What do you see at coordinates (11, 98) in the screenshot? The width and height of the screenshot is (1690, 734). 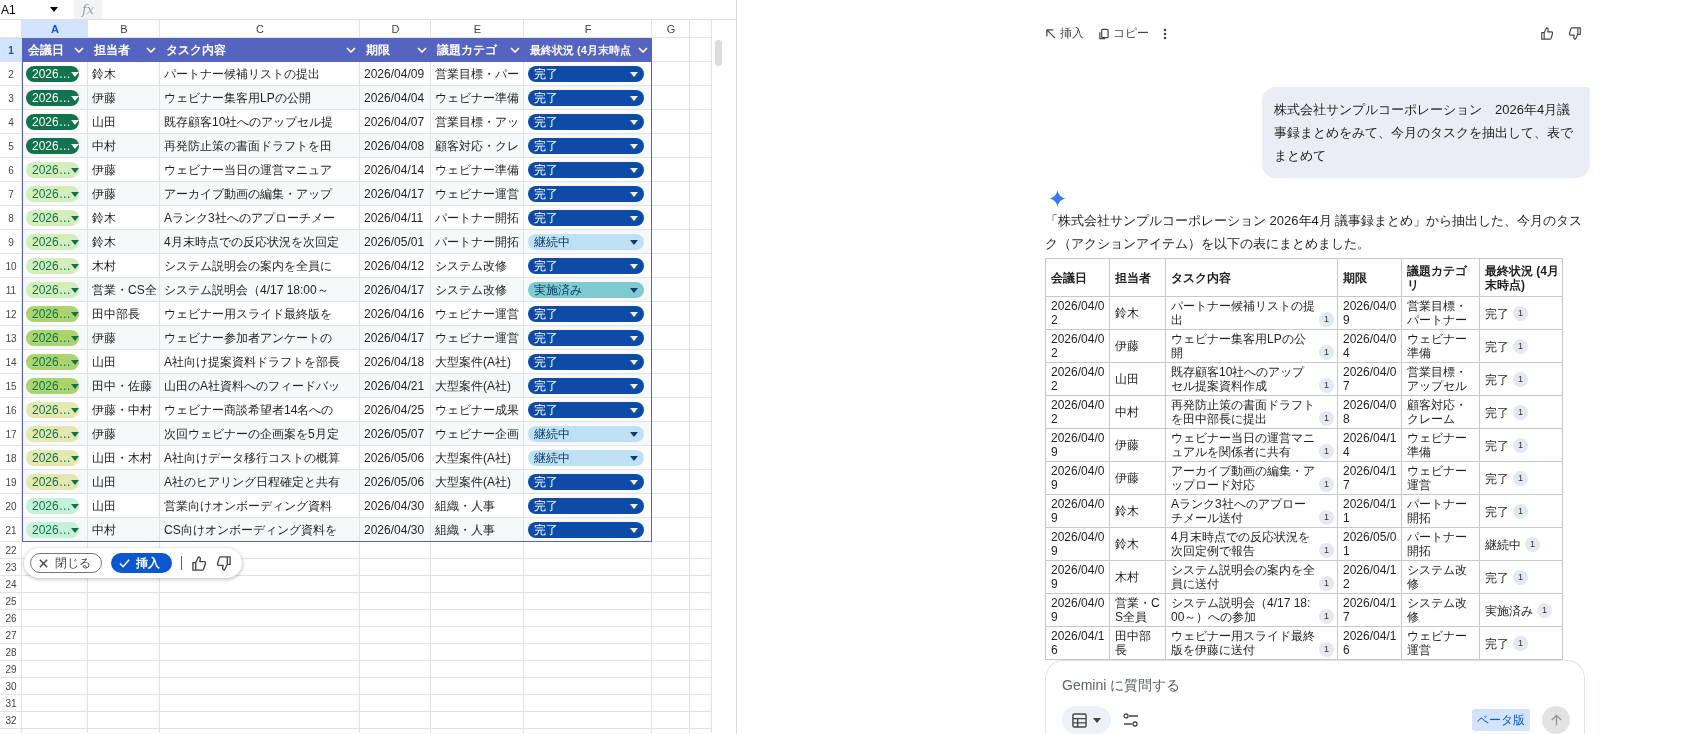 I see `row-number: 3` at bounding box center [11, 98].